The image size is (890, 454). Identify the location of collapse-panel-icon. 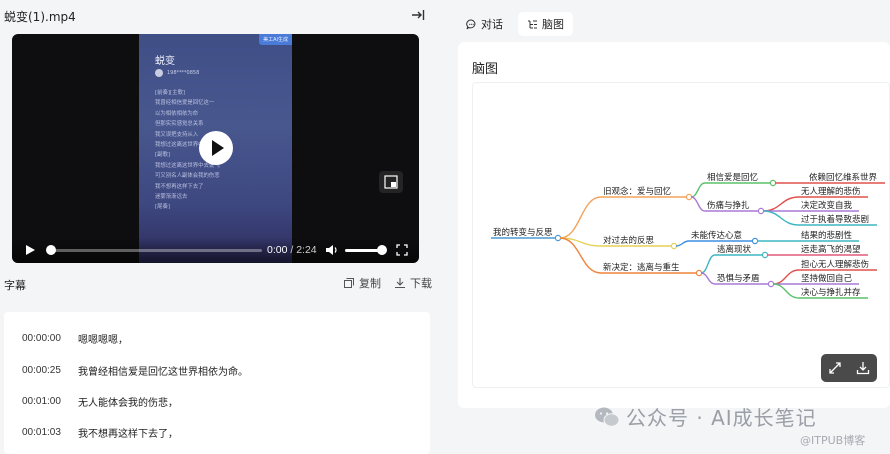
(418, 15).